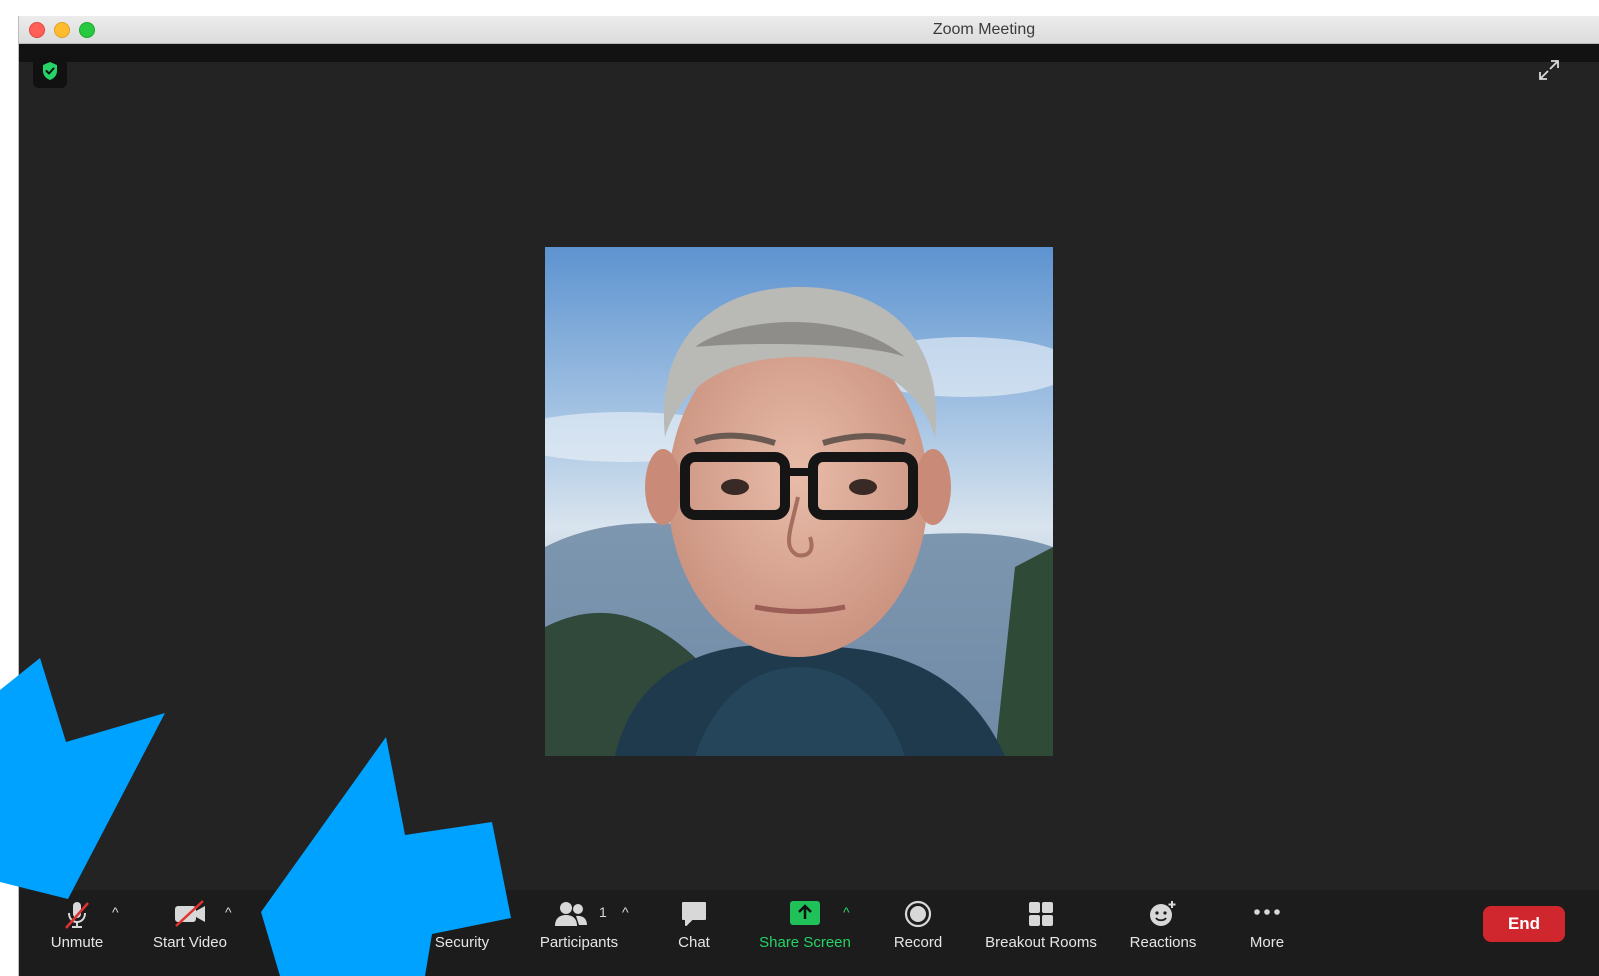  Describe the element at coordinates (462, 942) in the screenshot. I see `security-label: Security` at that location.